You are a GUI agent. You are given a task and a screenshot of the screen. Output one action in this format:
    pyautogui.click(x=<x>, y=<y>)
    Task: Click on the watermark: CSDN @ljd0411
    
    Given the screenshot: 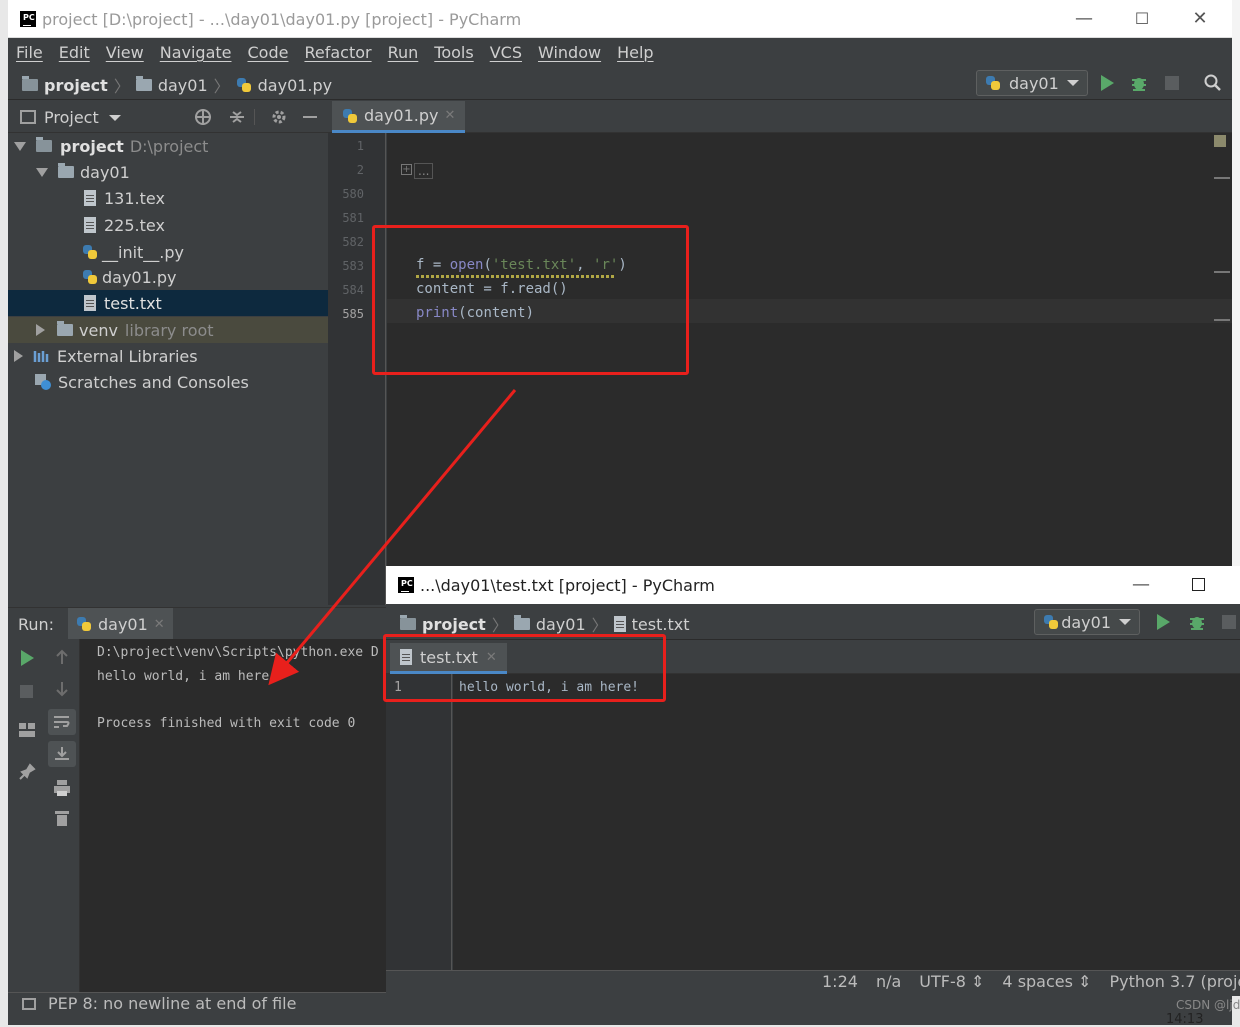 What is the action you would take?
    pyautogui.click(x=1208, y=1005)
    